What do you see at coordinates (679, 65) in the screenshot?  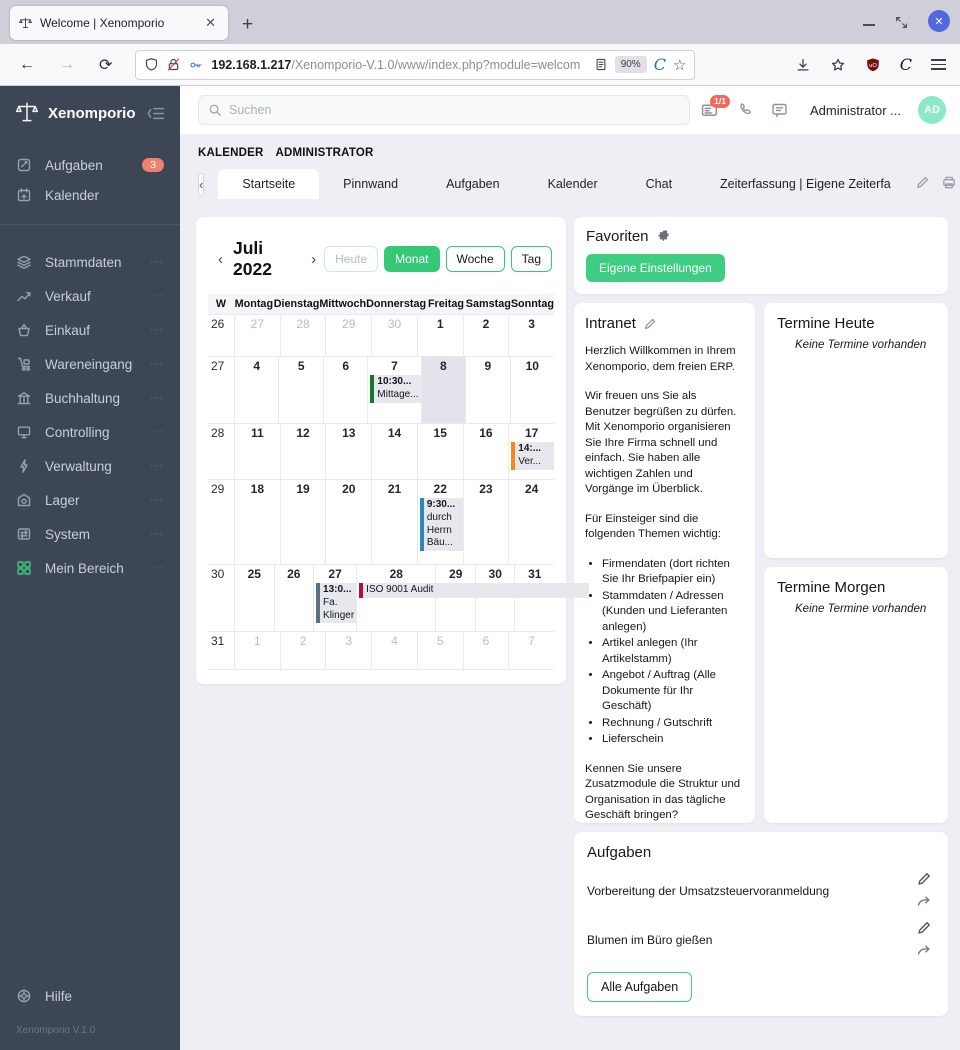 I see `bookmark-star-icon: ☆` at bounding box center [679, 65].